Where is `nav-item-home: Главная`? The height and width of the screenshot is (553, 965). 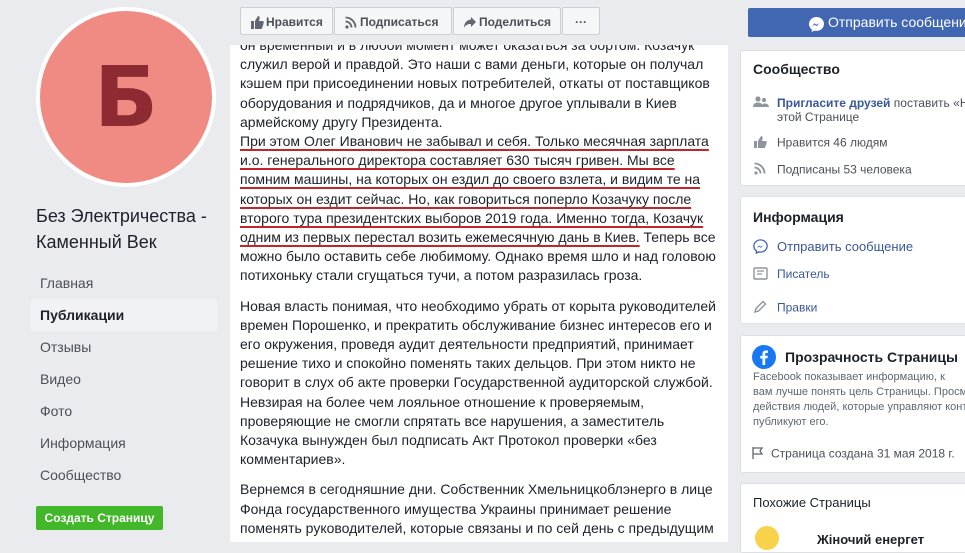 nav-item-home: Главная is located at coordinates (124, 283).